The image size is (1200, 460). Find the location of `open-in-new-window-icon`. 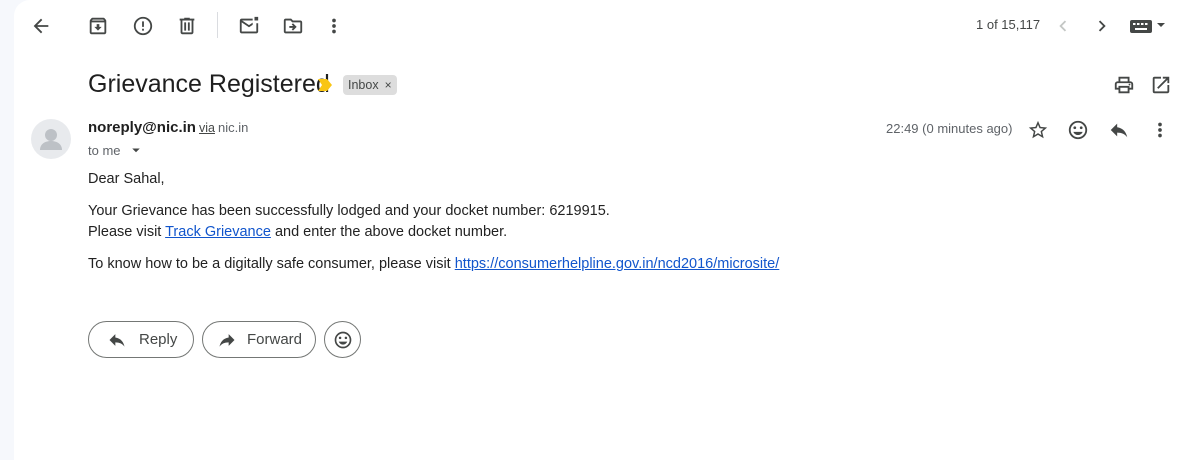

open-in-new-window-icon is located at coordinates (1161, 85).